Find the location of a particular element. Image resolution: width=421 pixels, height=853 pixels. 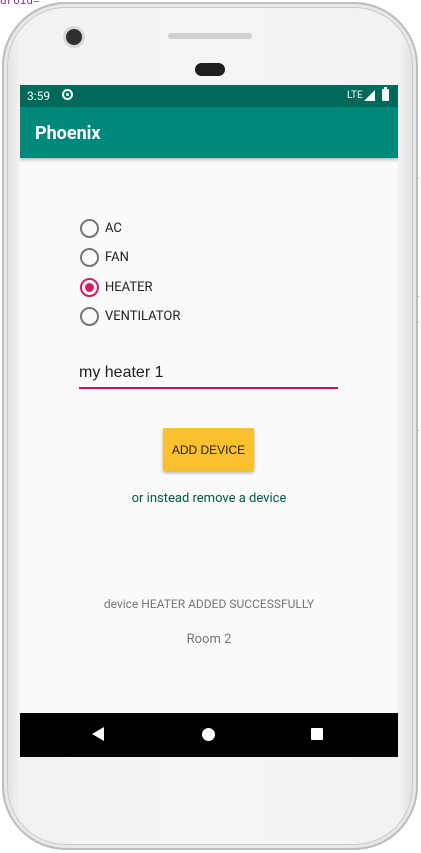

radio-label: FAN is located at coordinates (117, 257).